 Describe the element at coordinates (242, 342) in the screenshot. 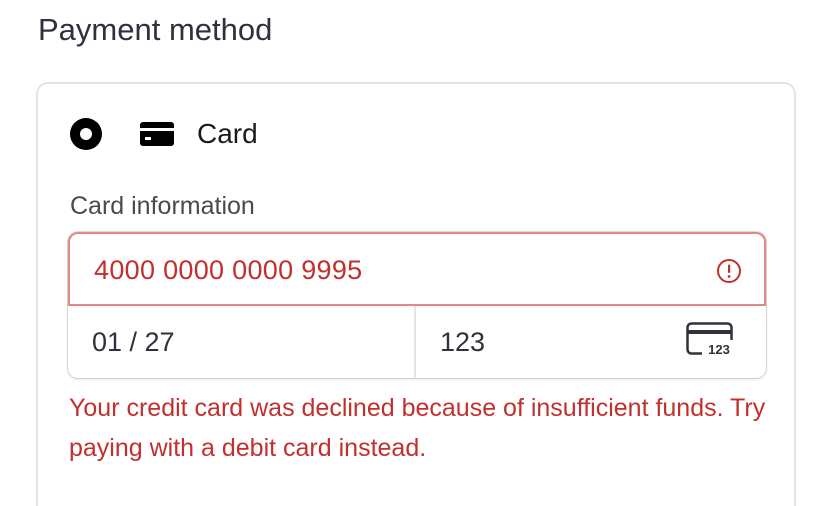

I see `expiry-date-field: 01 / 27` at that location.